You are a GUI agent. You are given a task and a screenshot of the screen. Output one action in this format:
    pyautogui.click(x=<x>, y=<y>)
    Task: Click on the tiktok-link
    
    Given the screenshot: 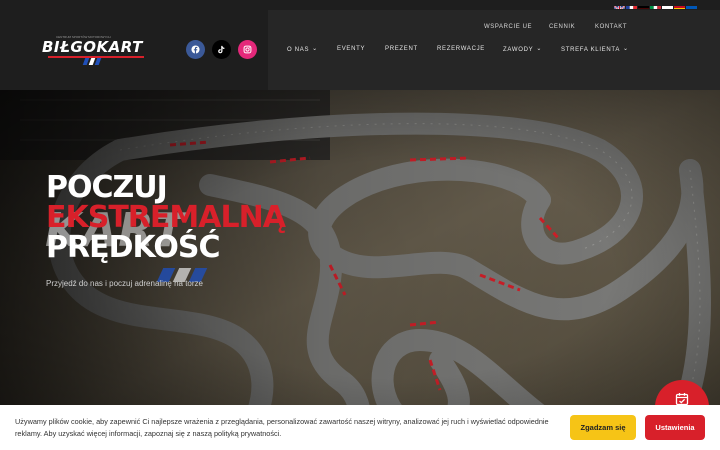 What is the action you would take?
    pyautogui.click(x=221, y=49)
    